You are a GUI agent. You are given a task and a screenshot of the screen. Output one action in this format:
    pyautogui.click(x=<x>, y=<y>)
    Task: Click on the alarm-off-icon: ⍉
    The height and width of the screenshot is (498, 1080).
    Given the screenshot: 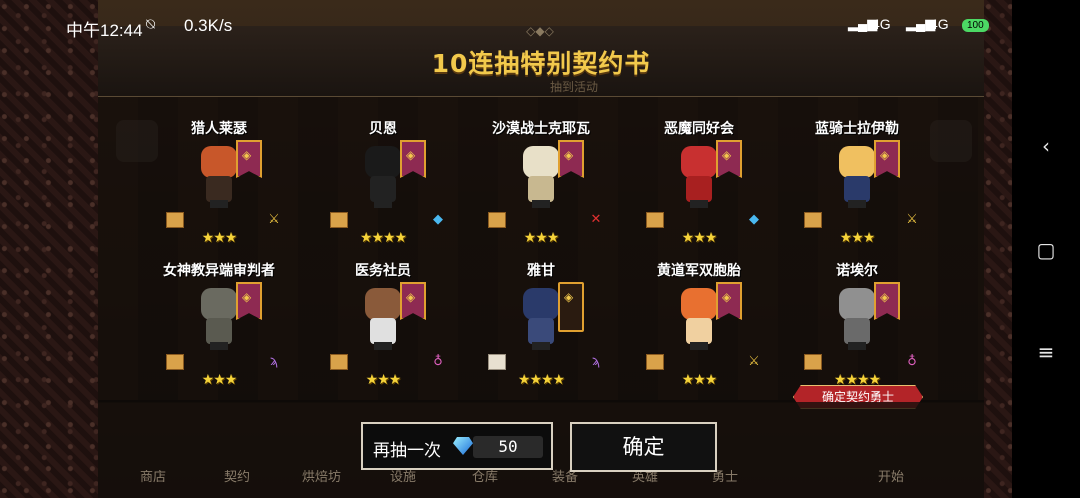 What is the action you would take?
    pyautogui.click(x=151, y=24)
    